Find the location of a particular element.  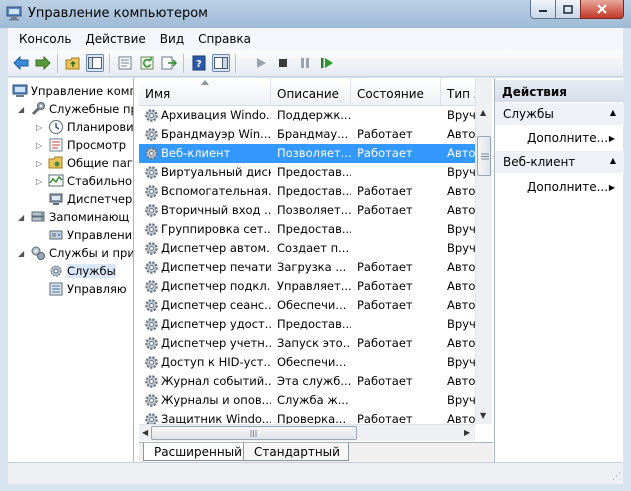

scroll-left-arrow-icon: ◀ is located at coordinates (145, 432).